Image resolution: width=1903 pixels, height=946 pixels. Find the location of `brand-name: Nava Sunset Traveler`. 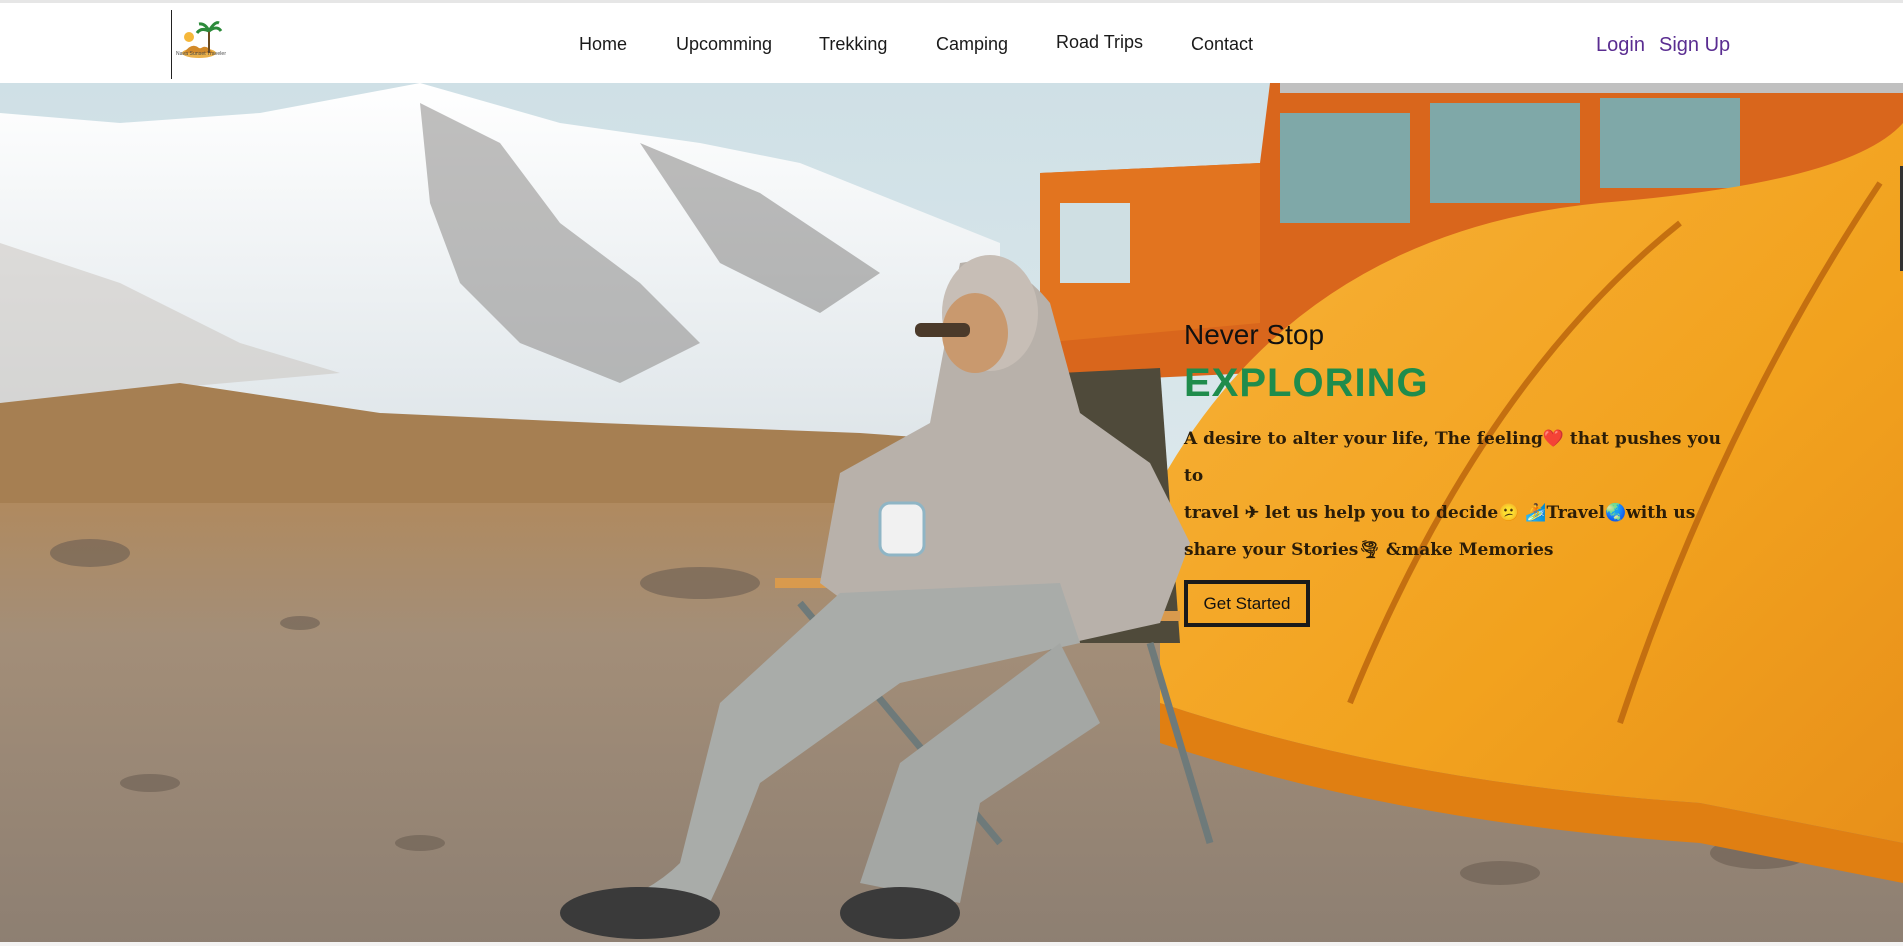

brand-name: Nava Sunset Traveler is located at coordinates (201, 54).